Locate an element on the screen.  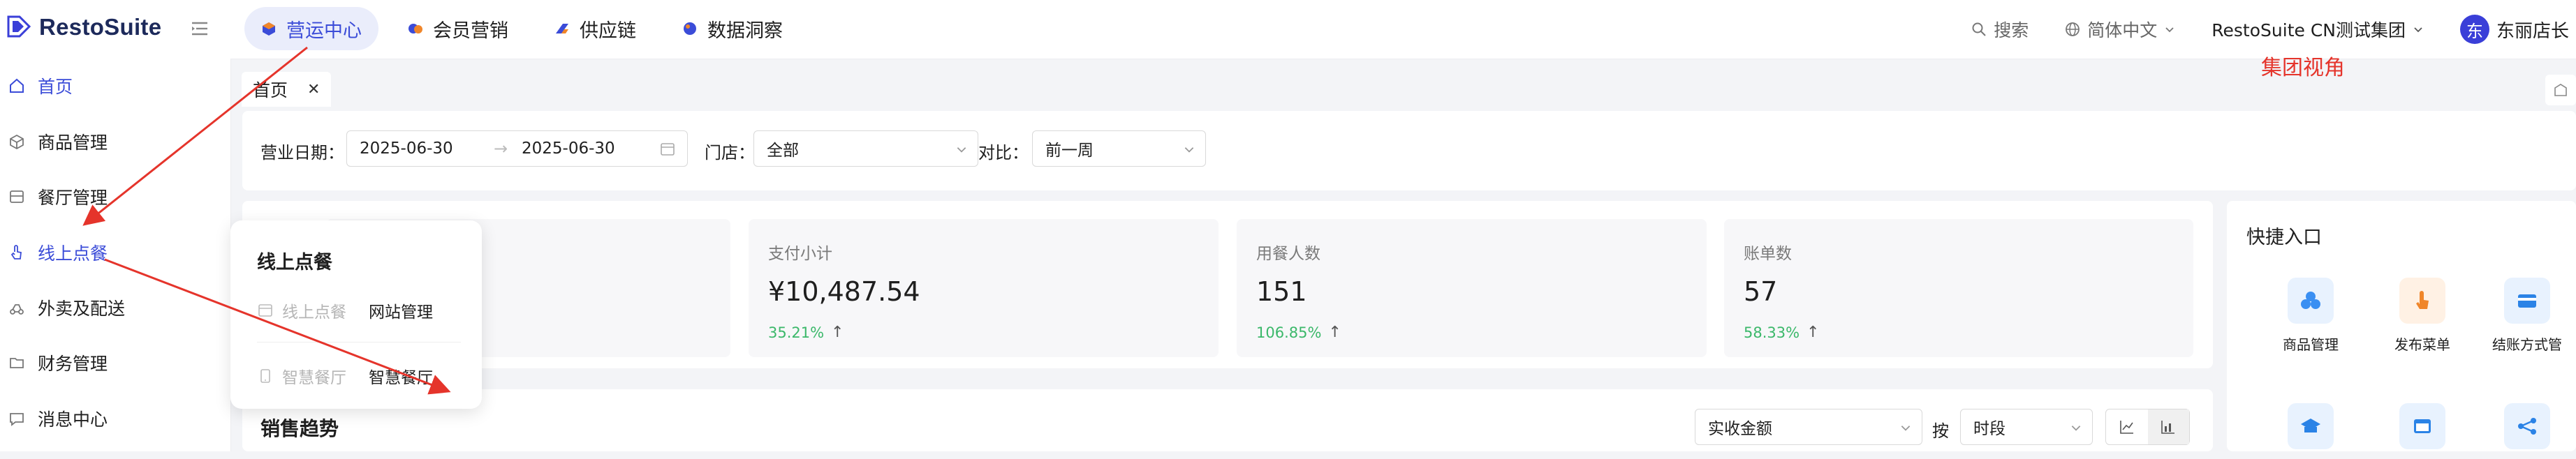
window-icon is located at coordinates (2422, 426).